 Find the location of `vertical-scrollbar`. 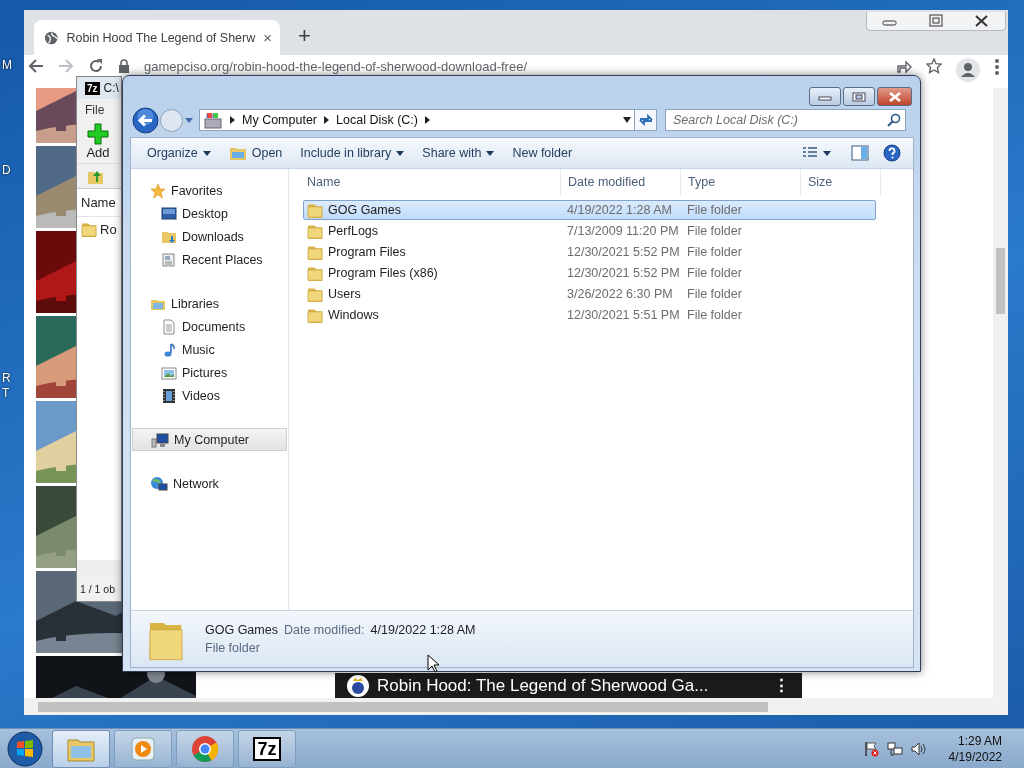

vertical-scrollbar is located at coordinates (1000, 393).